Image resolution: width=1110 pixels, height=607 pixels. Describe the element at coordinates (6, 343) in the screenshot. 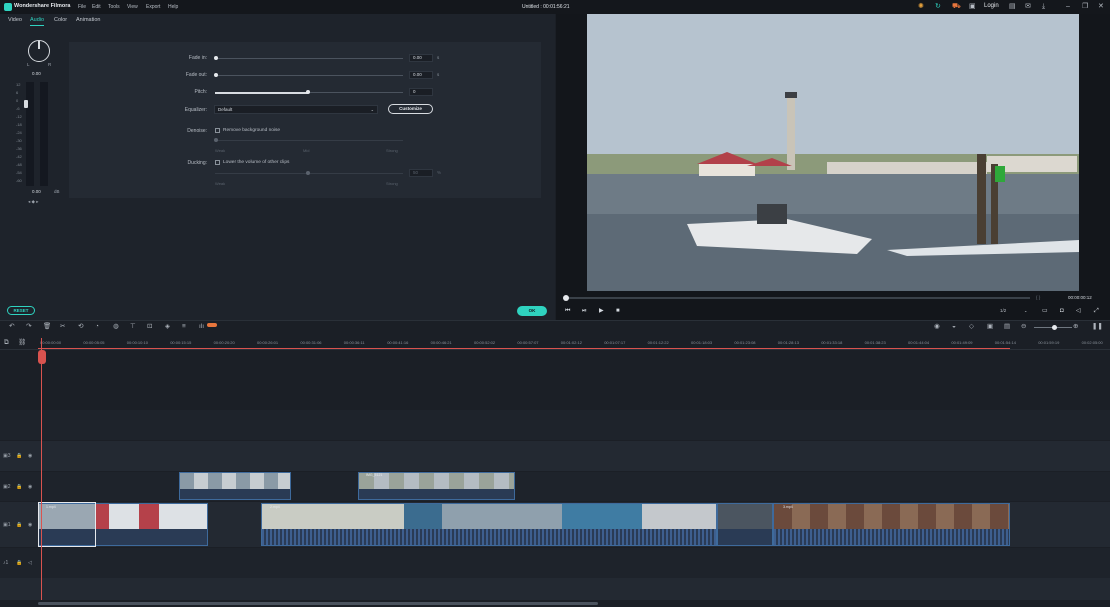

I see `add-track-icon: ⧉` at that location.